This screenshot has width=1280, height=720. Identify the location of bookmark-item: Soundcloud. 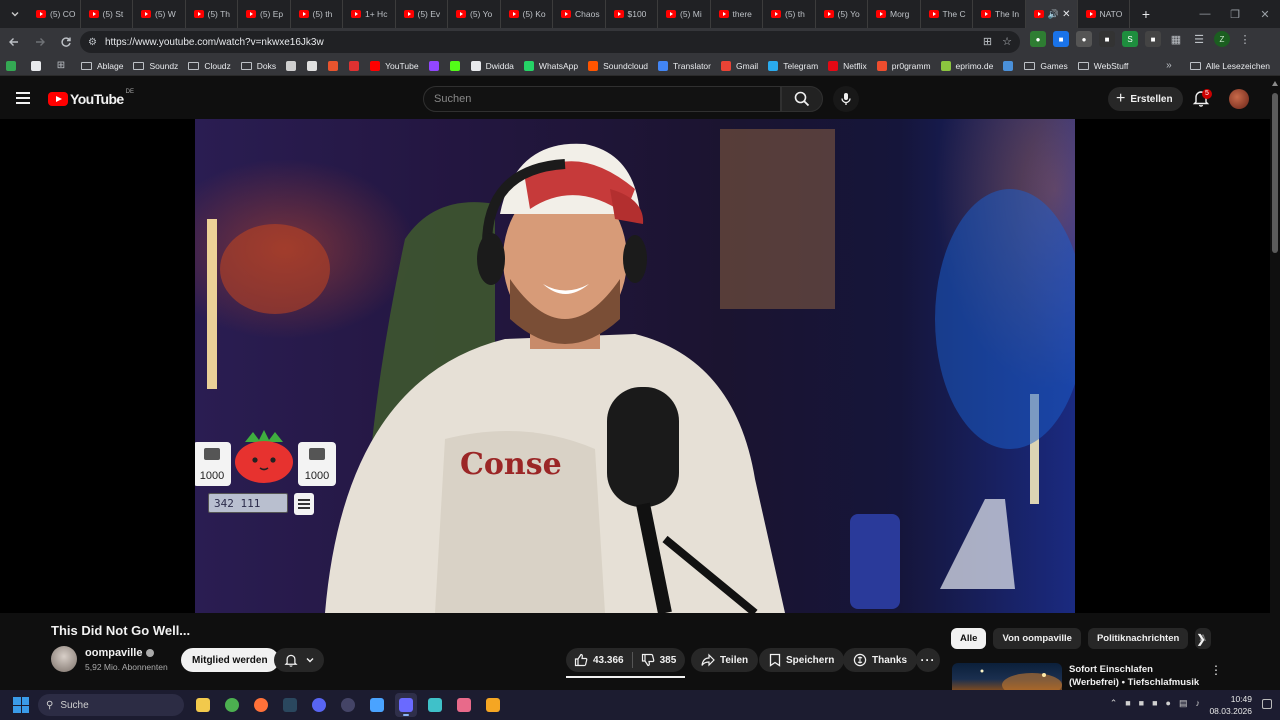
(618, 65).